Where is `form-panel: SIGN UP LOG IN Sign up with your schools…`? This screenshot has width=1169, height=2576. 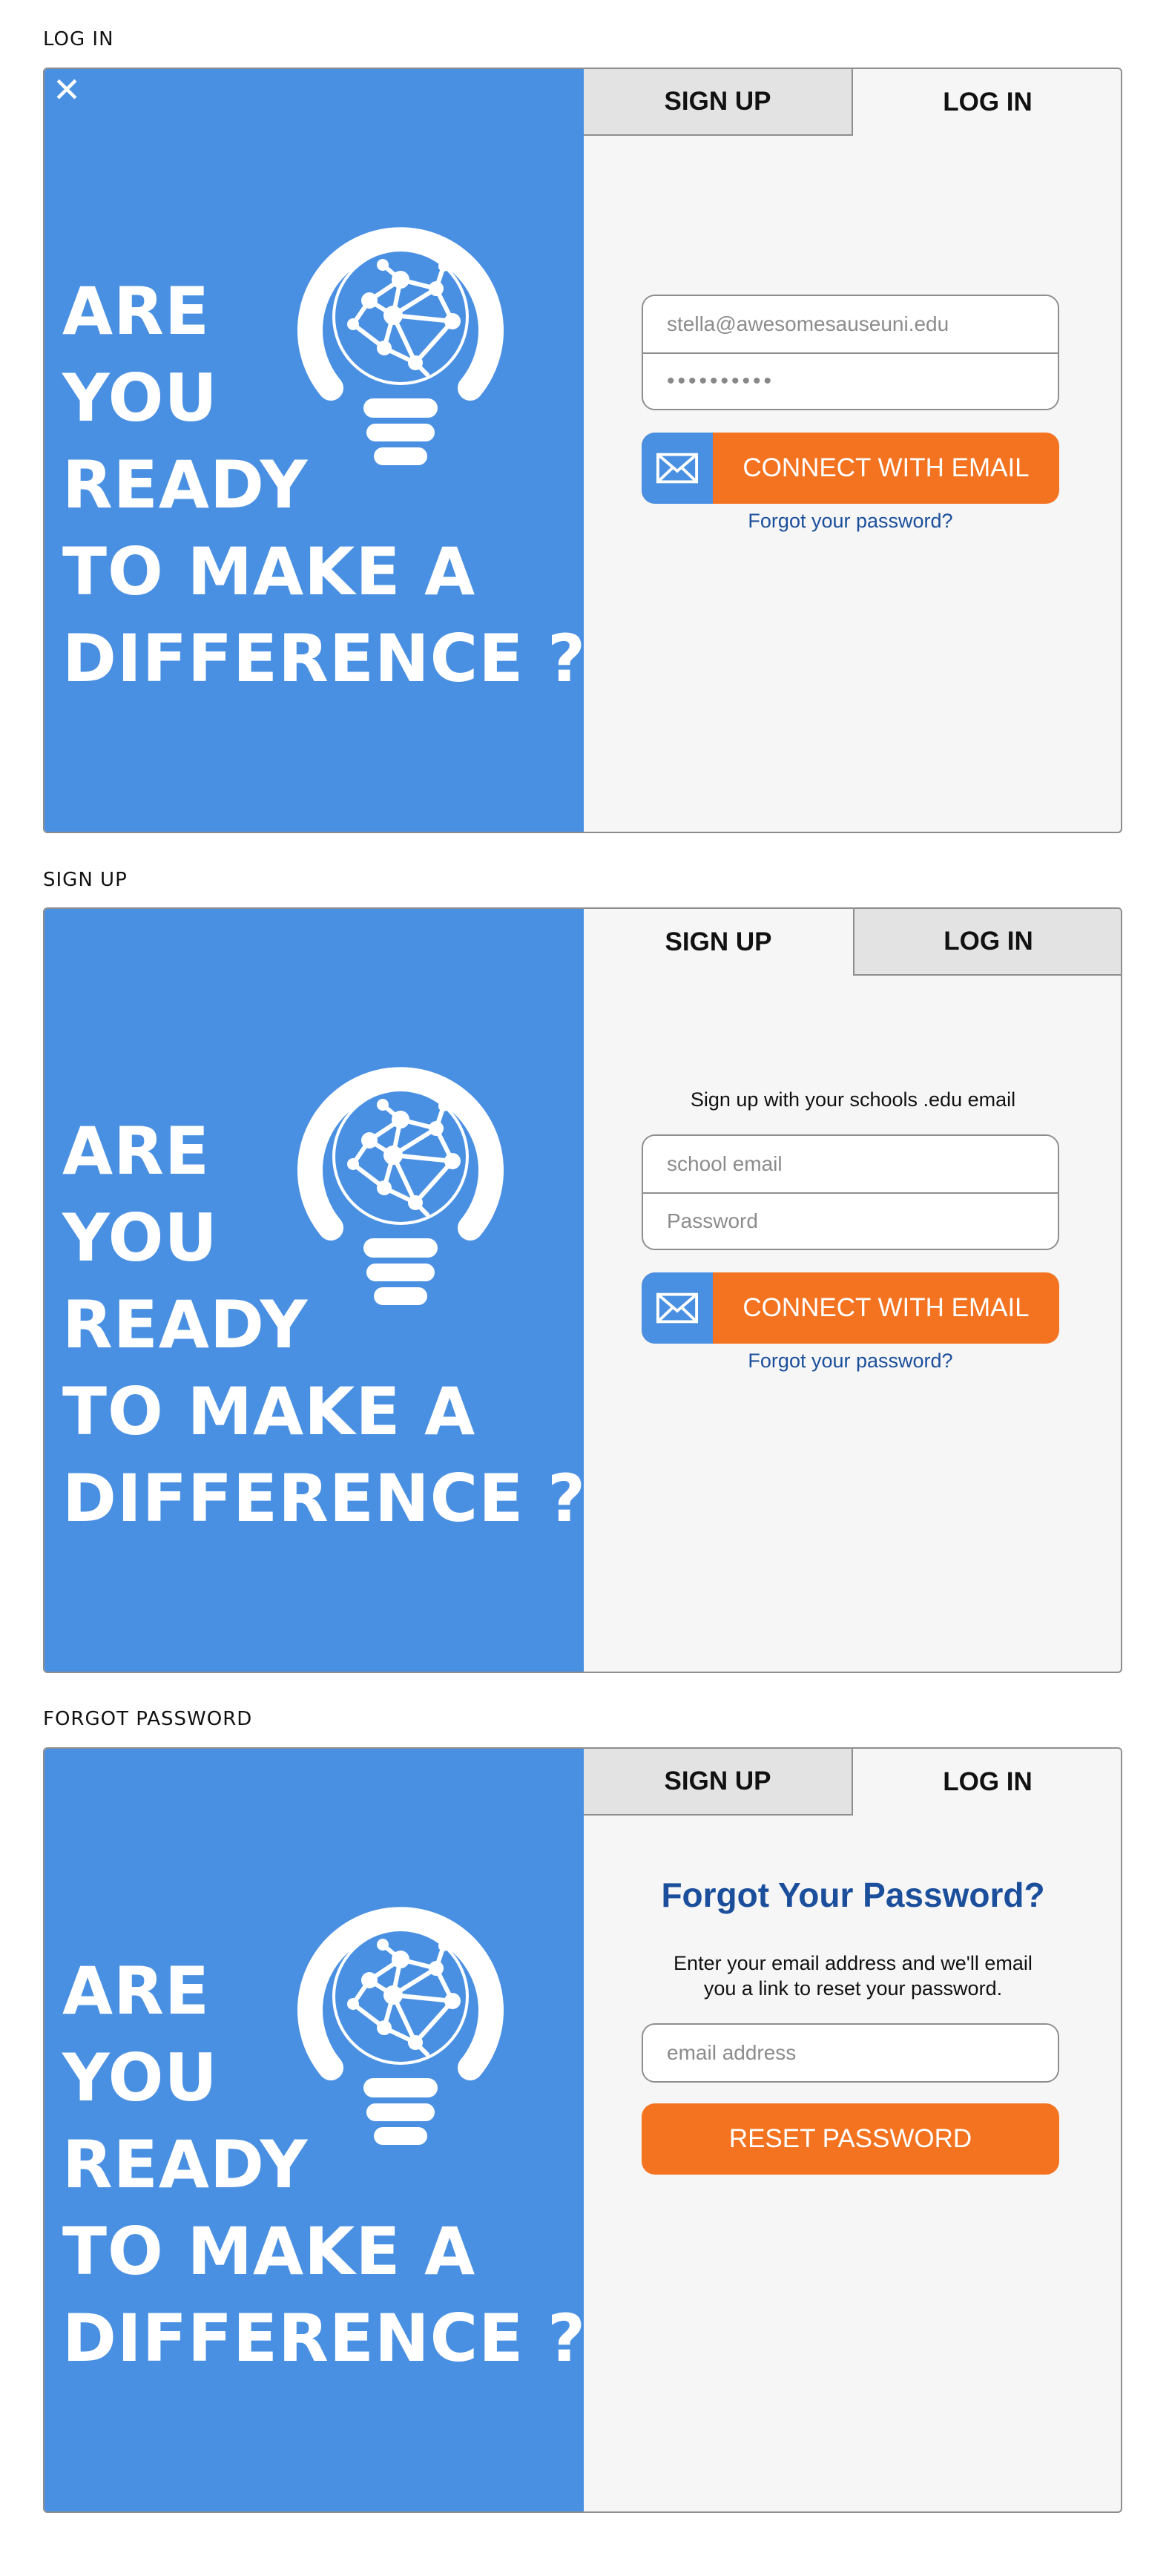 form-panel: SIGN UP LOG IN Sign up with your schools… is located at coordinates (852, 1290).